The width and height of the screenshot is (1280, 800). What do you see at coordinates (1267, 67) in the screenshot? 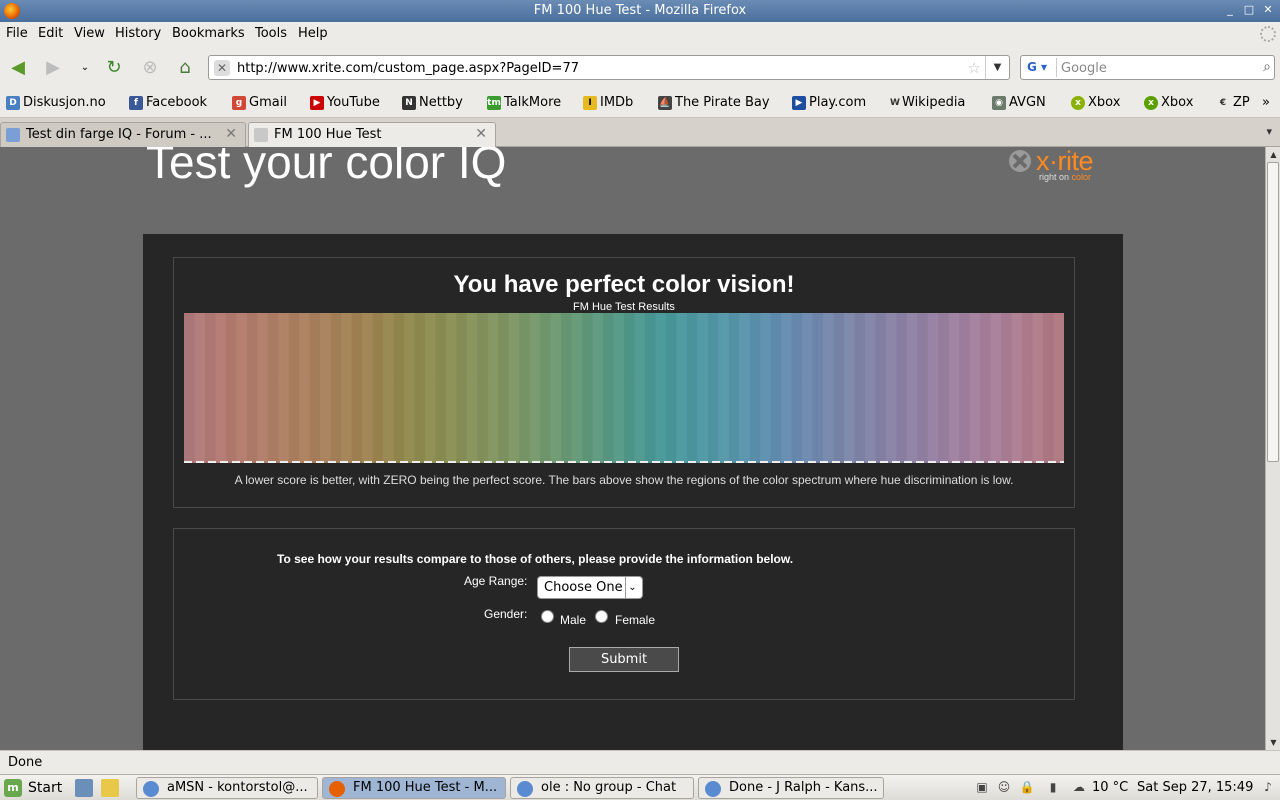
I see `search-icon: ⌕` at bounding box center [1267, 67].